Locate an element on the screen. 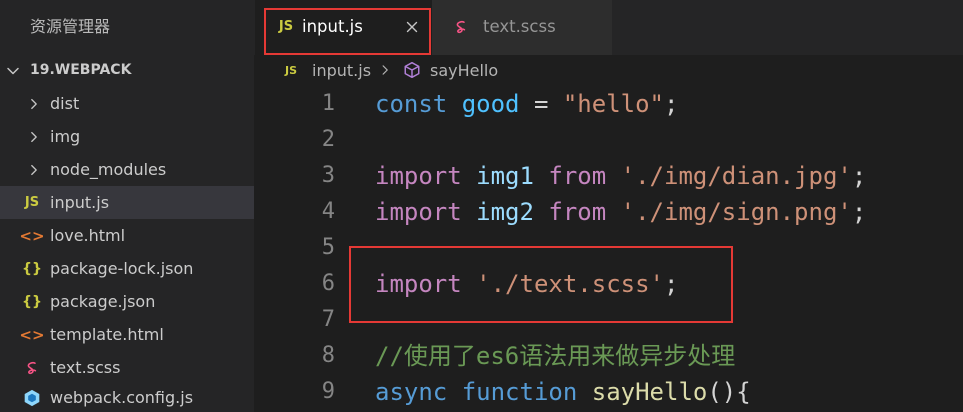 This screenshot has width=963, height=412. tree-item-text-scss: text.scss is located at coordinates (127, 367).